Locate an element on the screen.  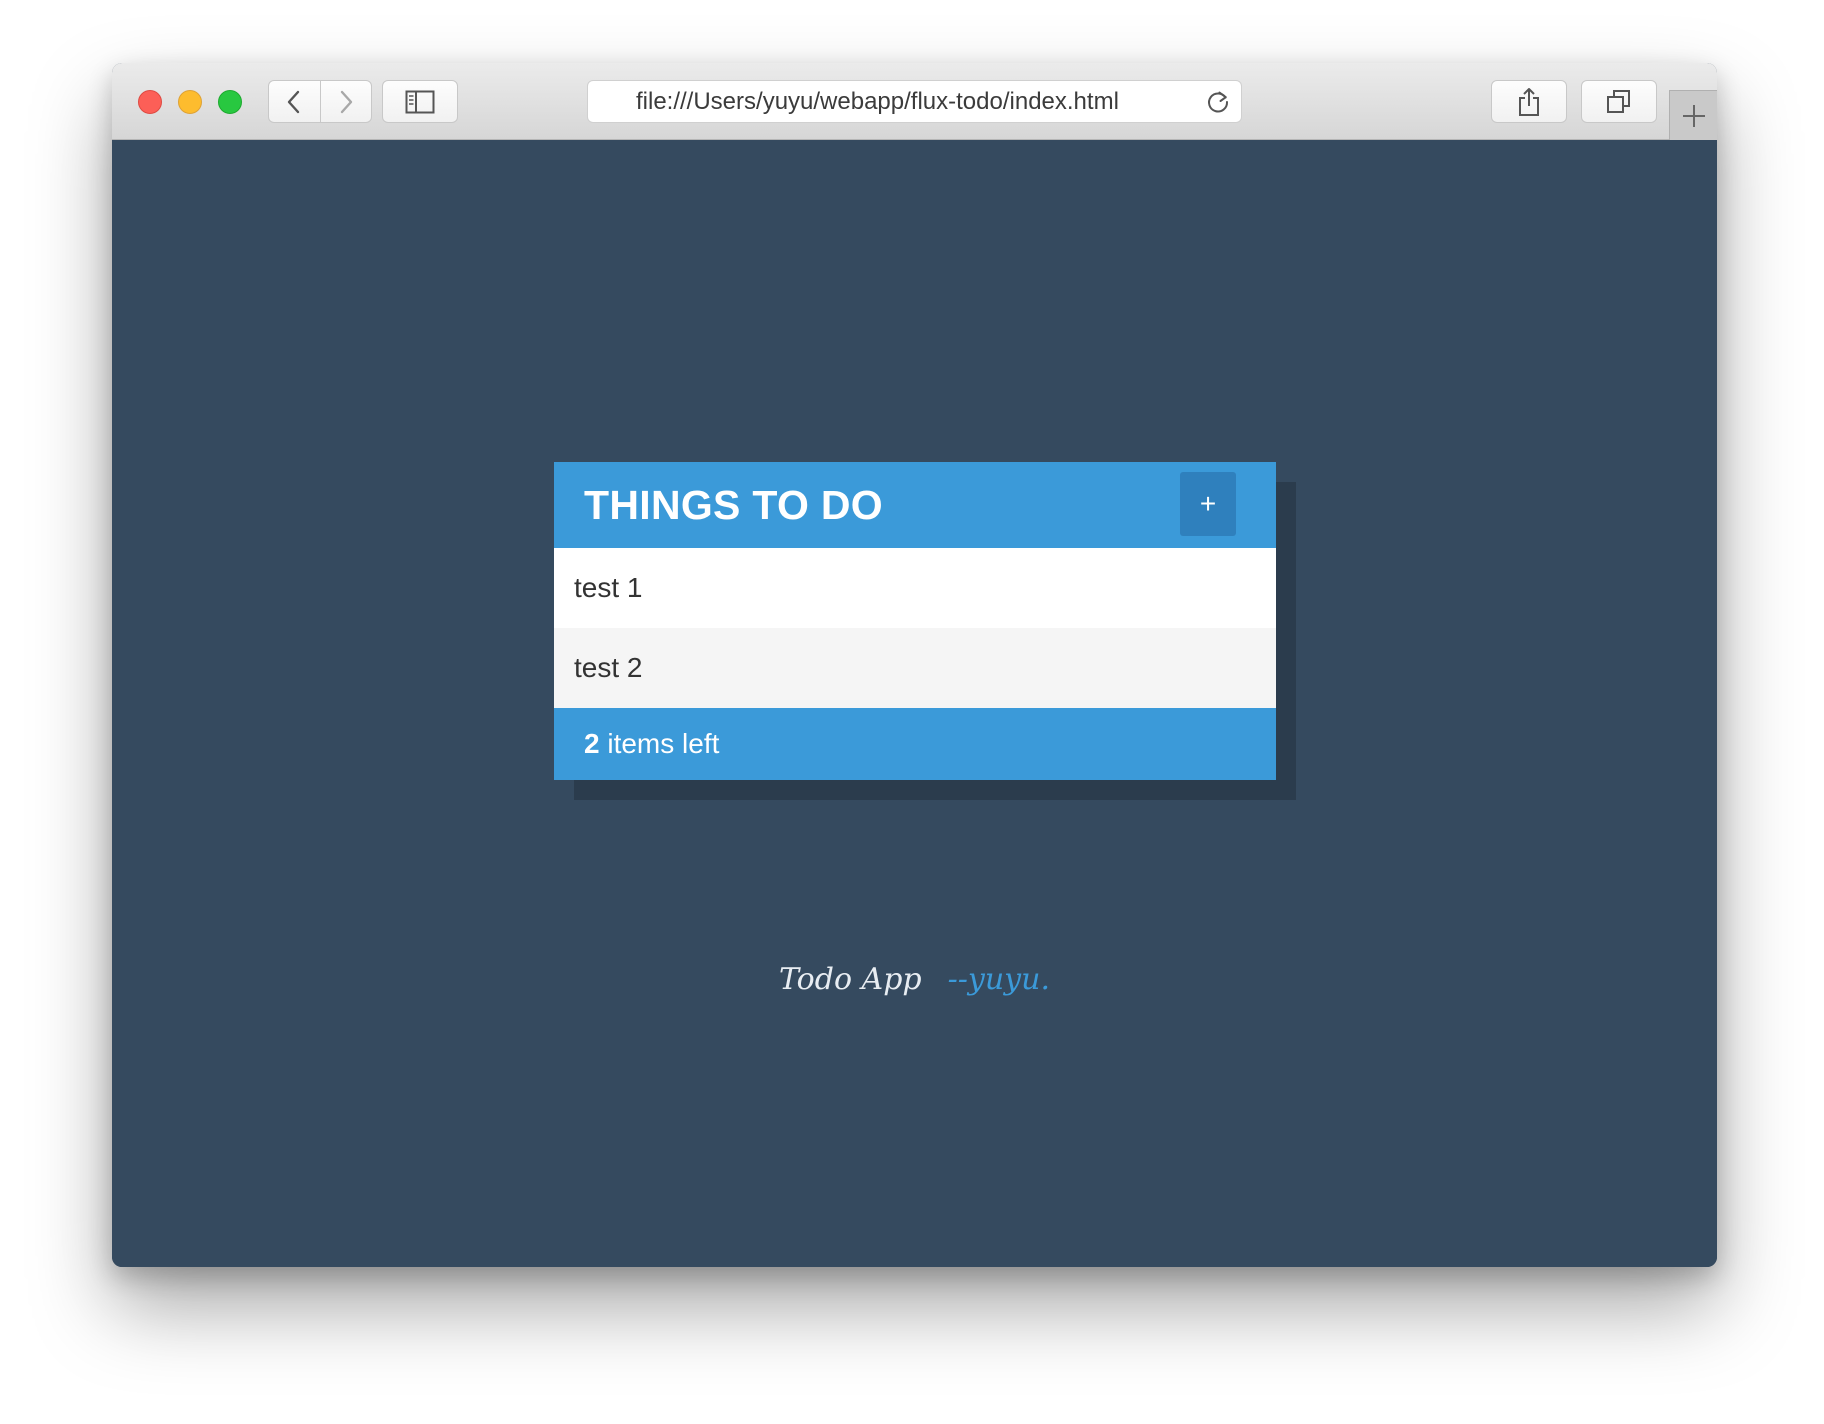
tab-overview-button is located at coordinates (1619, 101).